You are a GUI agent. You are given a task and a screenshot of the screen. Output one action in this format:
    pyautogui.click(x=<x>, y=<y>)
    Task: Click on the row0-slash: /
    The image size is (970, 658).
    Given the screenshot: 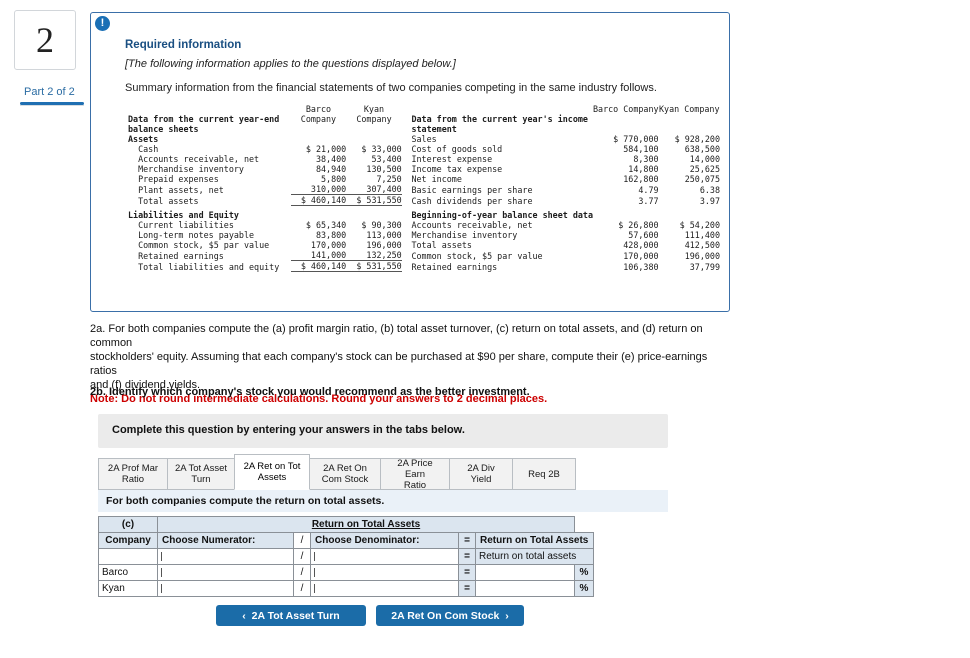 What is the action you would take?
    pyautogui.click(x=302, y=556)
    